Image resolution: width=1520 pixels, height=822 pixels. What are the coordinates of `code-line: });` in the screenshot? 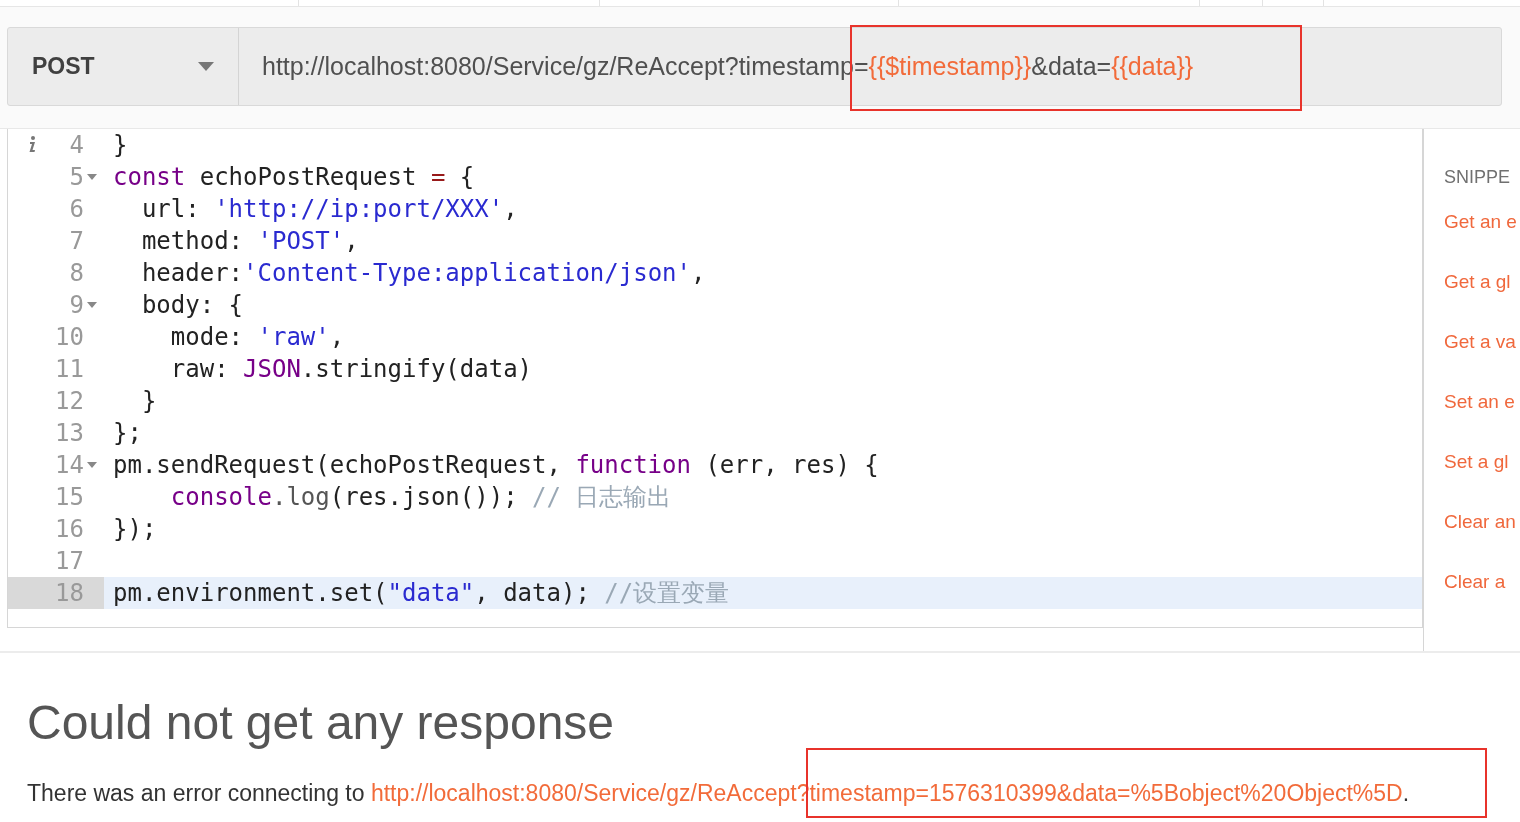 It's located at (134, 529).